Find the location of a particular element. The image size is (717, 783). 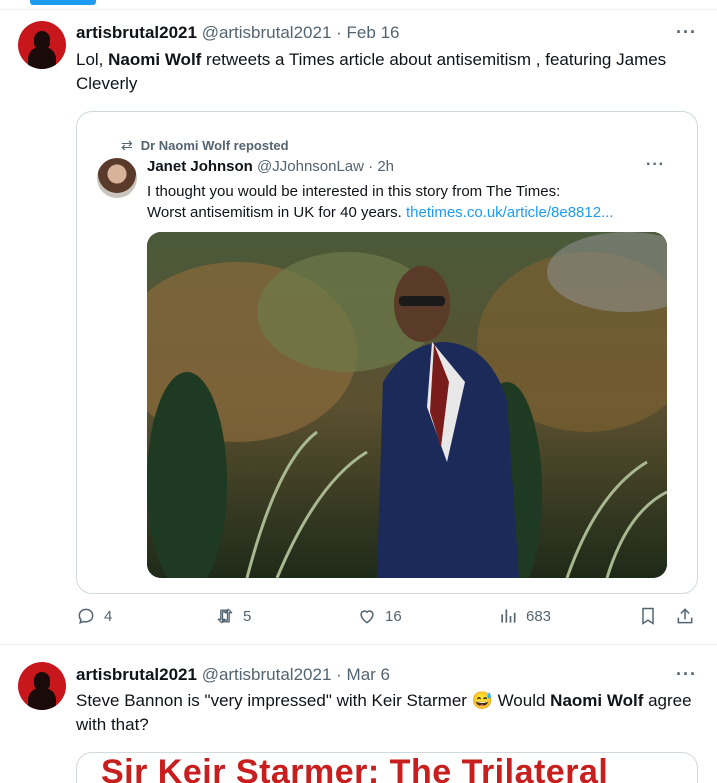

quoted-author-handle: @JJohnsonLaw is located at coordinates (310, 166).